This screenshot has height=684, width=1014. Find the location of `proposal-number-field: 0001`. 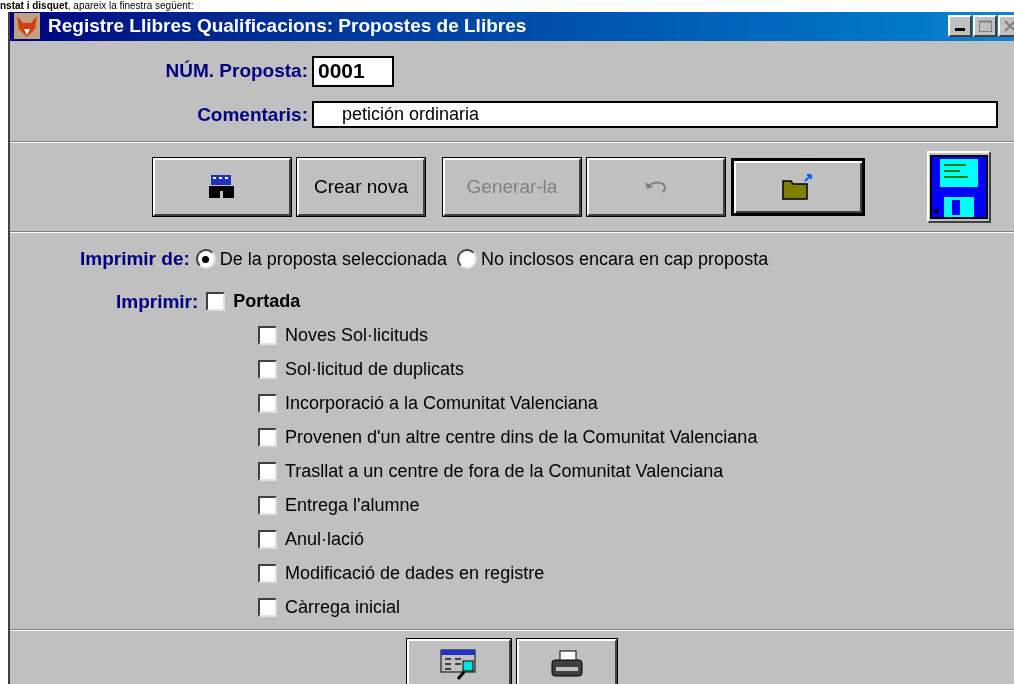

proposal-number-field: 0001 is located at coordinates (353, 71).